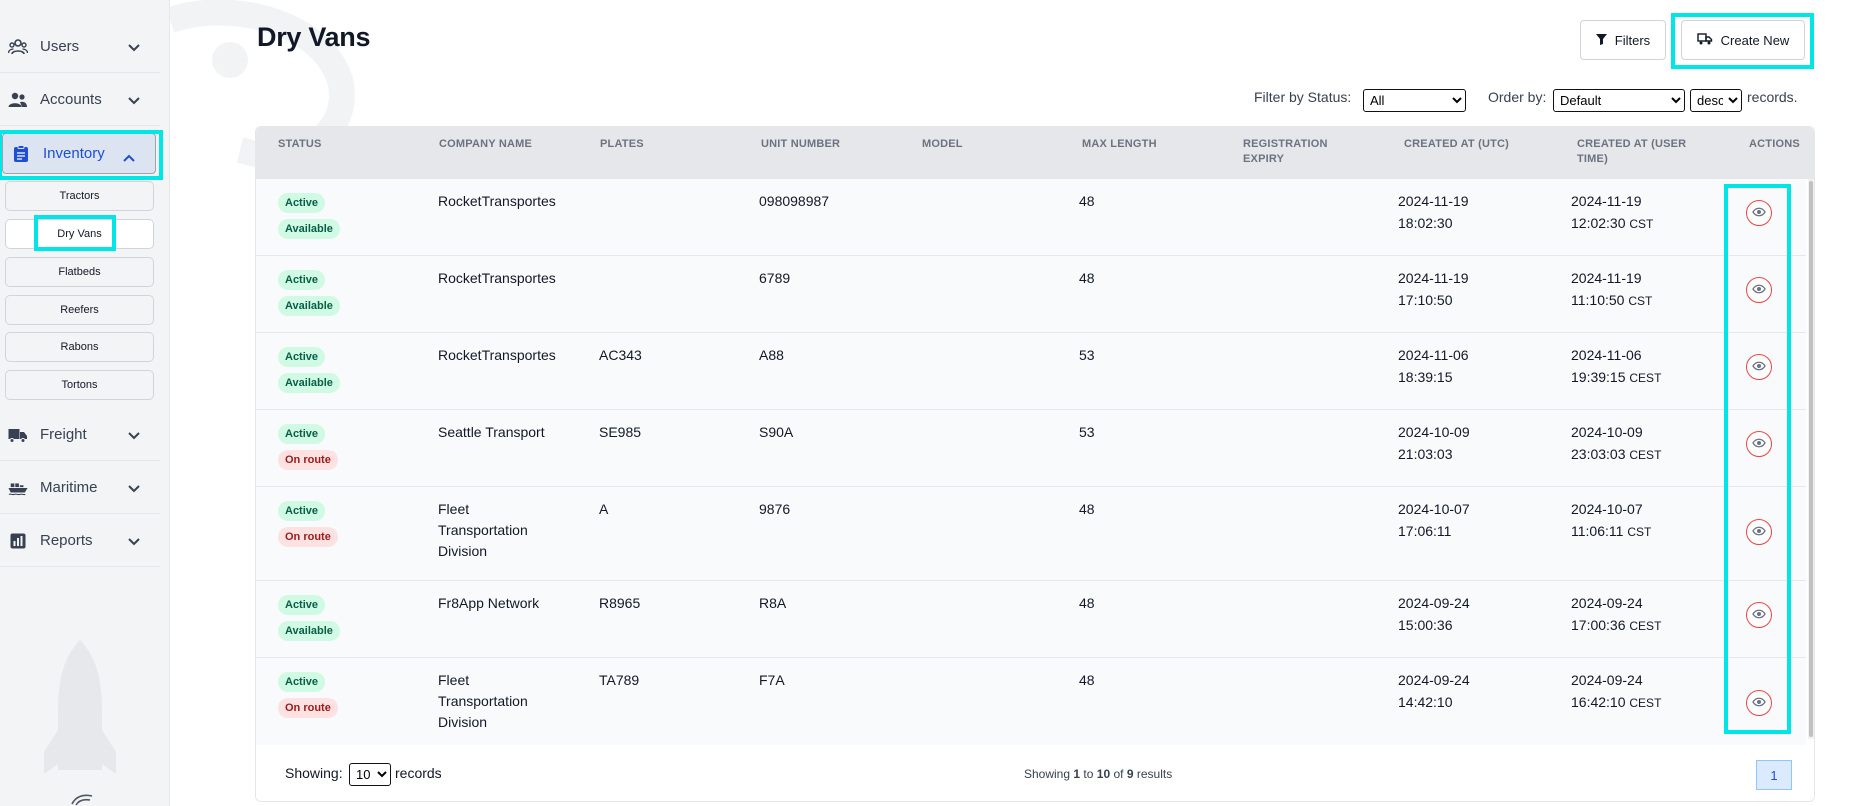  What do you see at coordinates (300, 144) in the screenshot?
I see `column-header-status: Status` at bounding box center [300, 144].